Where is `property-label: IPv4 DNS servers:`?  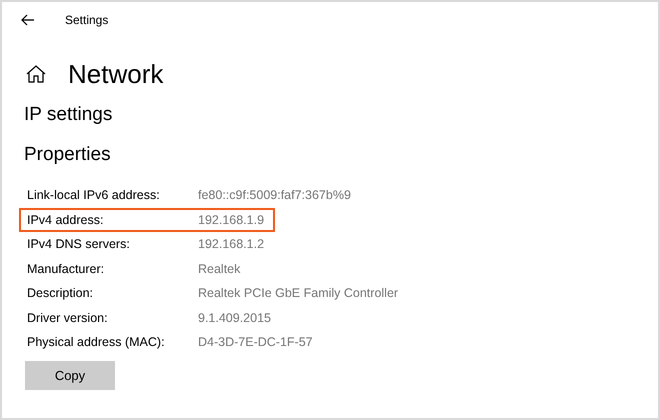
property-label: IPv4 DNS servers: is located at coordinates (79, 245).